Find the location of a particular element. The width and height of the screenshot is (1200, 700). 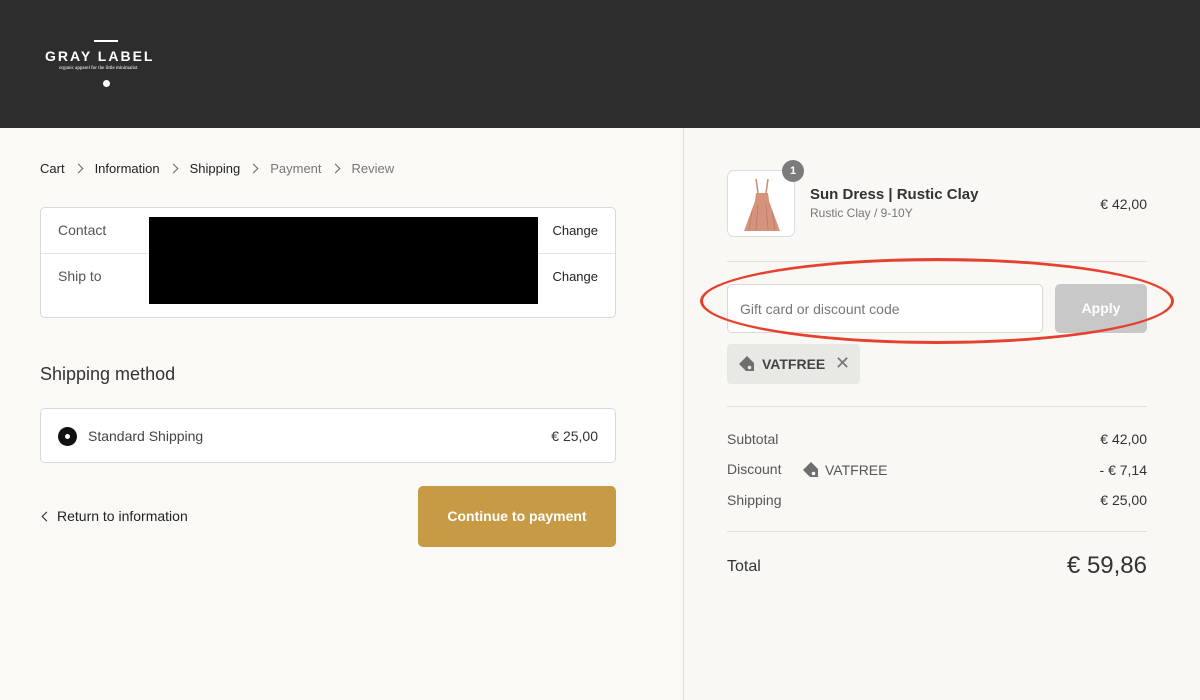

total-label: Total is located at coordinates (744, 566).